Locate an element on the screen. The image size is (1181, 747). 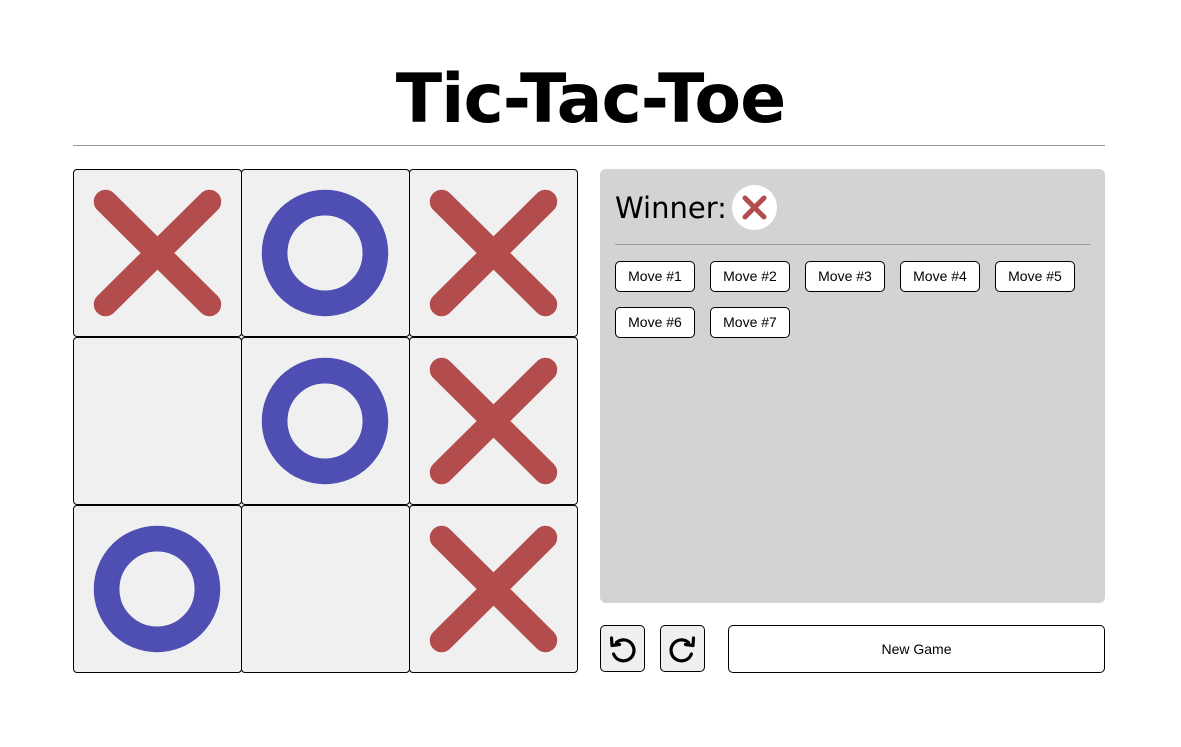
move-history-button: Move #6 is located at coordinates (655, 322).